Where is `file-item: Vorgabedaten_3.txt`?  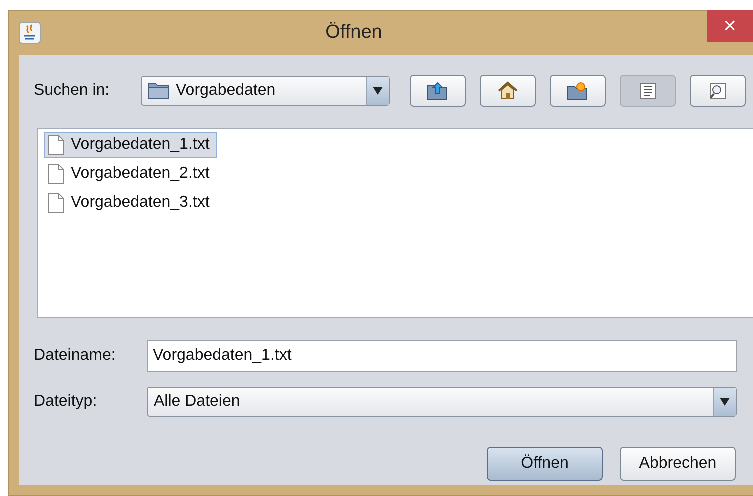 file-item: Vorgabedaten_3.txt is located at coordinates (130, 203).